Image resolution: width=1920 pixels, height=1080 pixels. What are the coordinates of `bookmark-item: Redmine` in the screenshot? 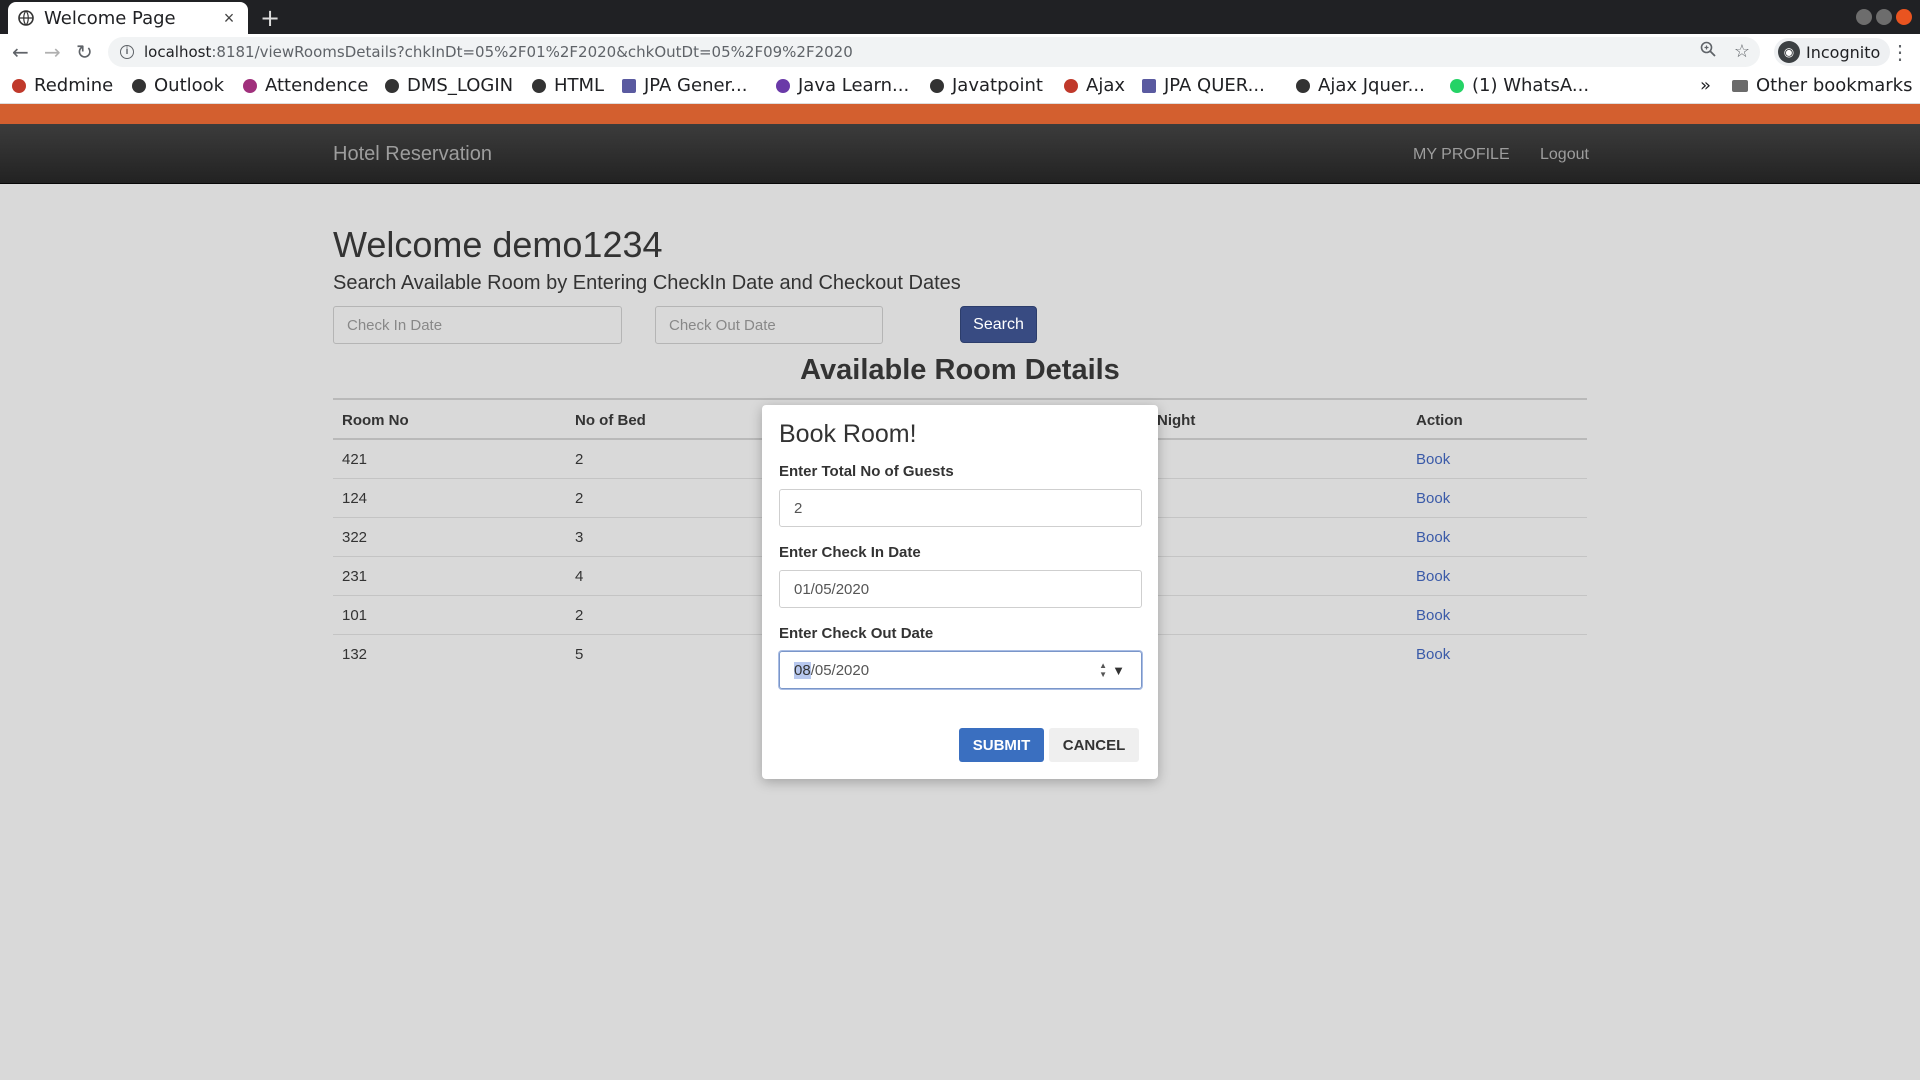 It's located at (62, 85).